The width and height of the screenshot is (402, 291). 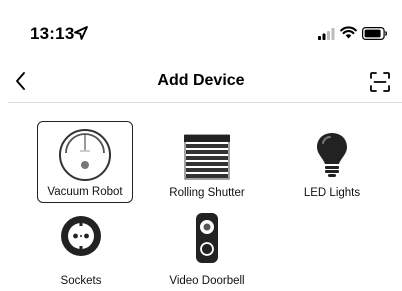 What do you see at coordinates (81, 281) in the screenshot?
I see `device-label: Sockets` at bounding box center [81, 281].